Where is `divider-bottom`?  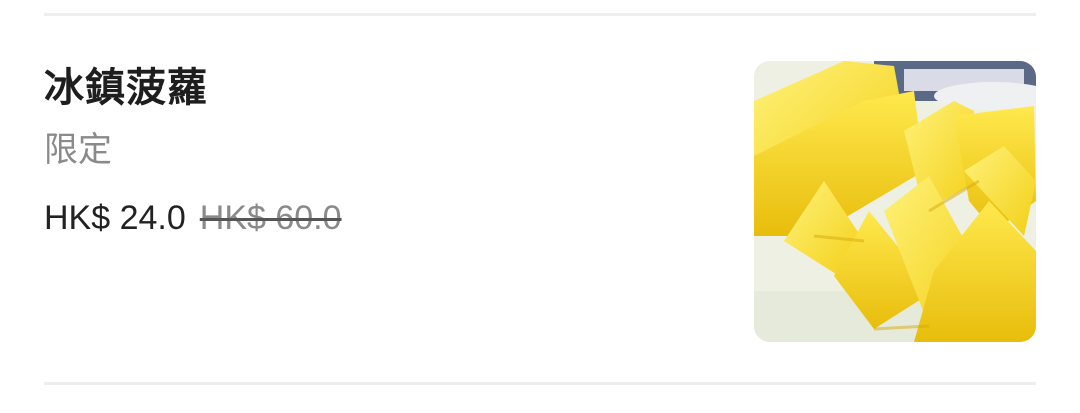 divider-bottom is located at coordinates (540, 383).